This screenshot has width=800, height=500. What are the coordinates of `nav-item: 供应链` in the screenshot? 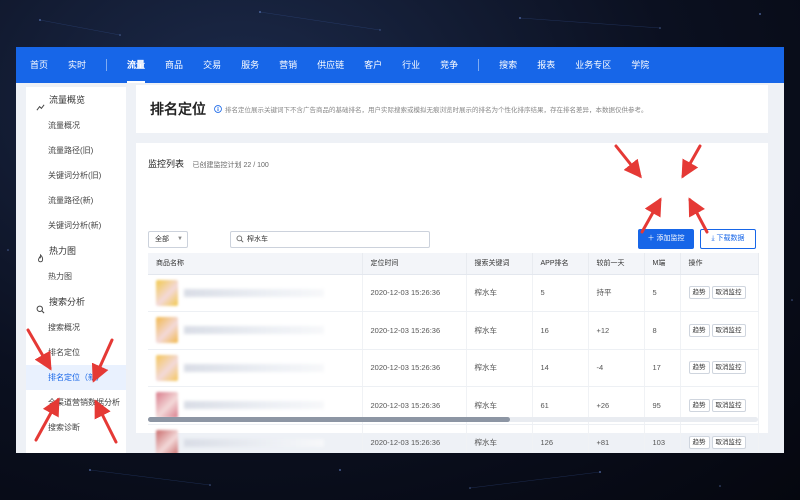 It's located at (330, 65).